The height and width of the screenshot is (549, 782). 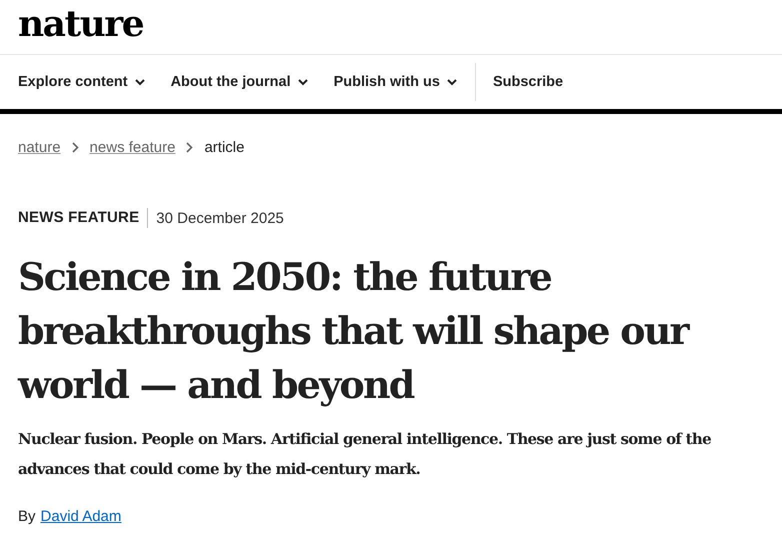 I want to click on breadcrumb-current: article, so click(x=224, y=147).